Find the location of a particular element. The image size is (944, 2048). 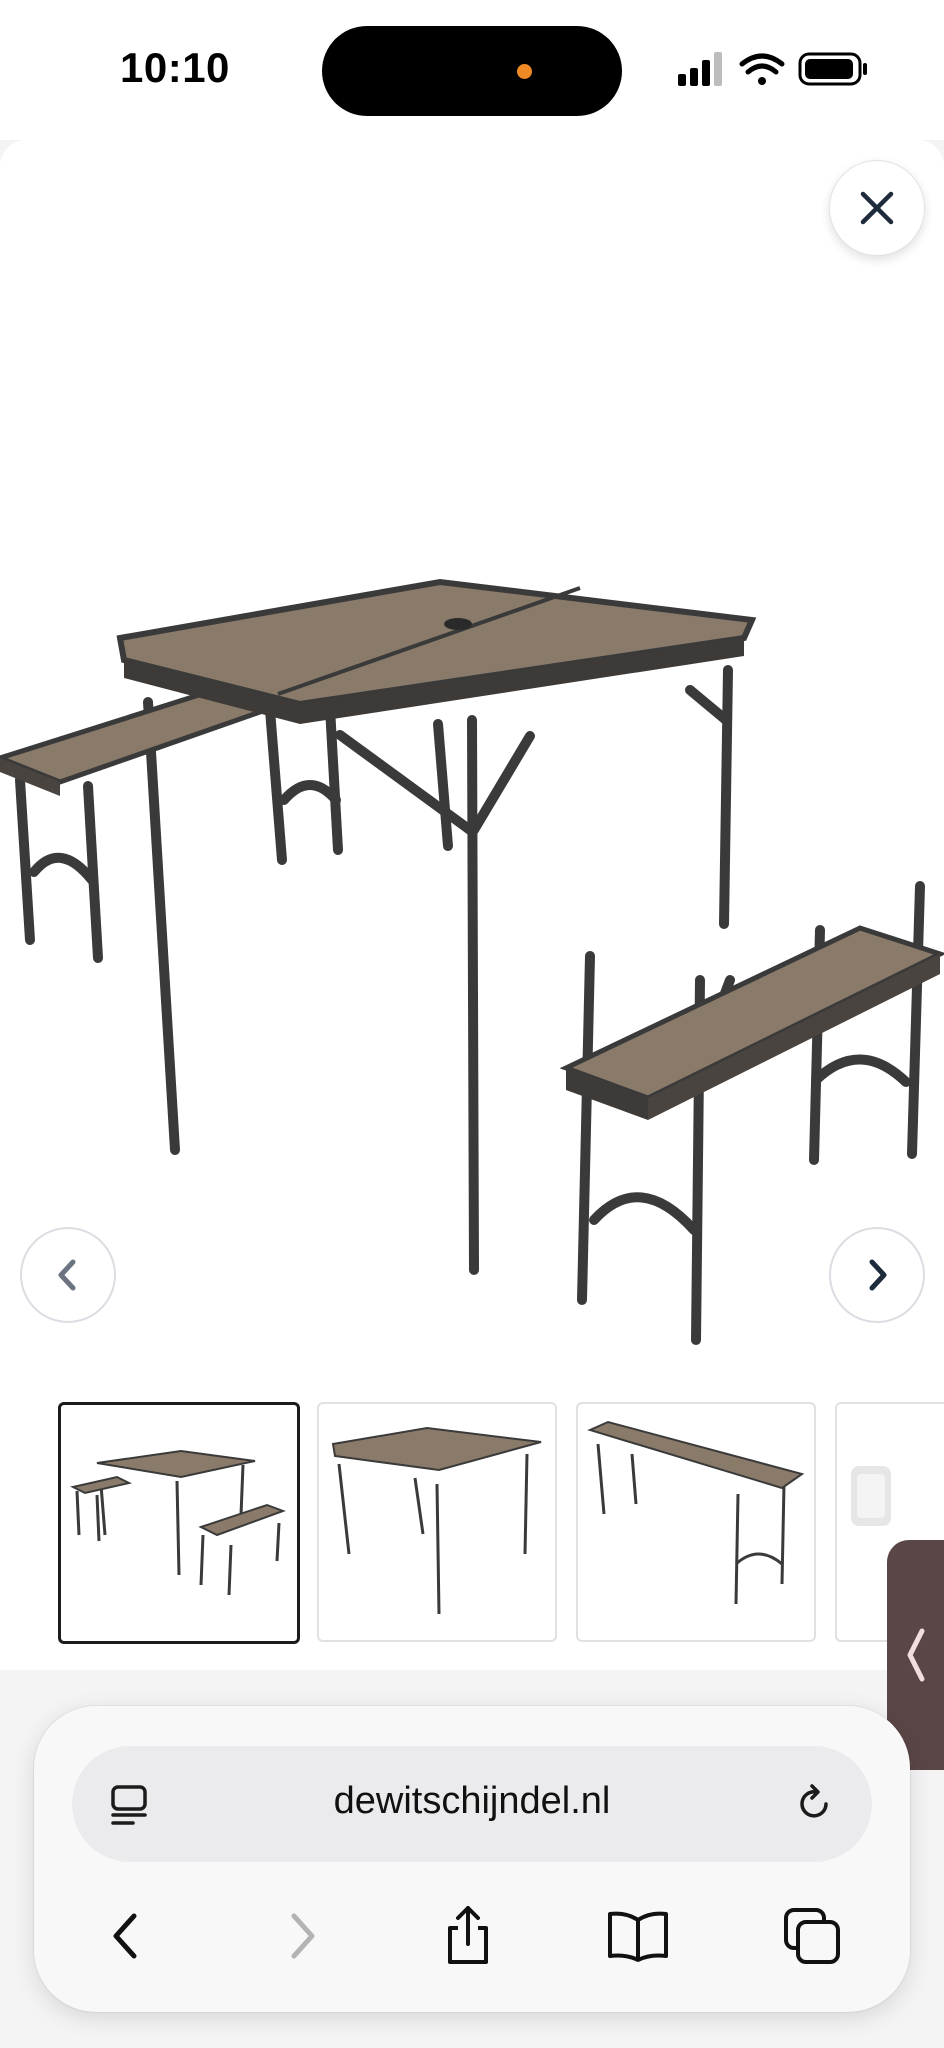

forward-icon is located at coordinates (303, 1936).